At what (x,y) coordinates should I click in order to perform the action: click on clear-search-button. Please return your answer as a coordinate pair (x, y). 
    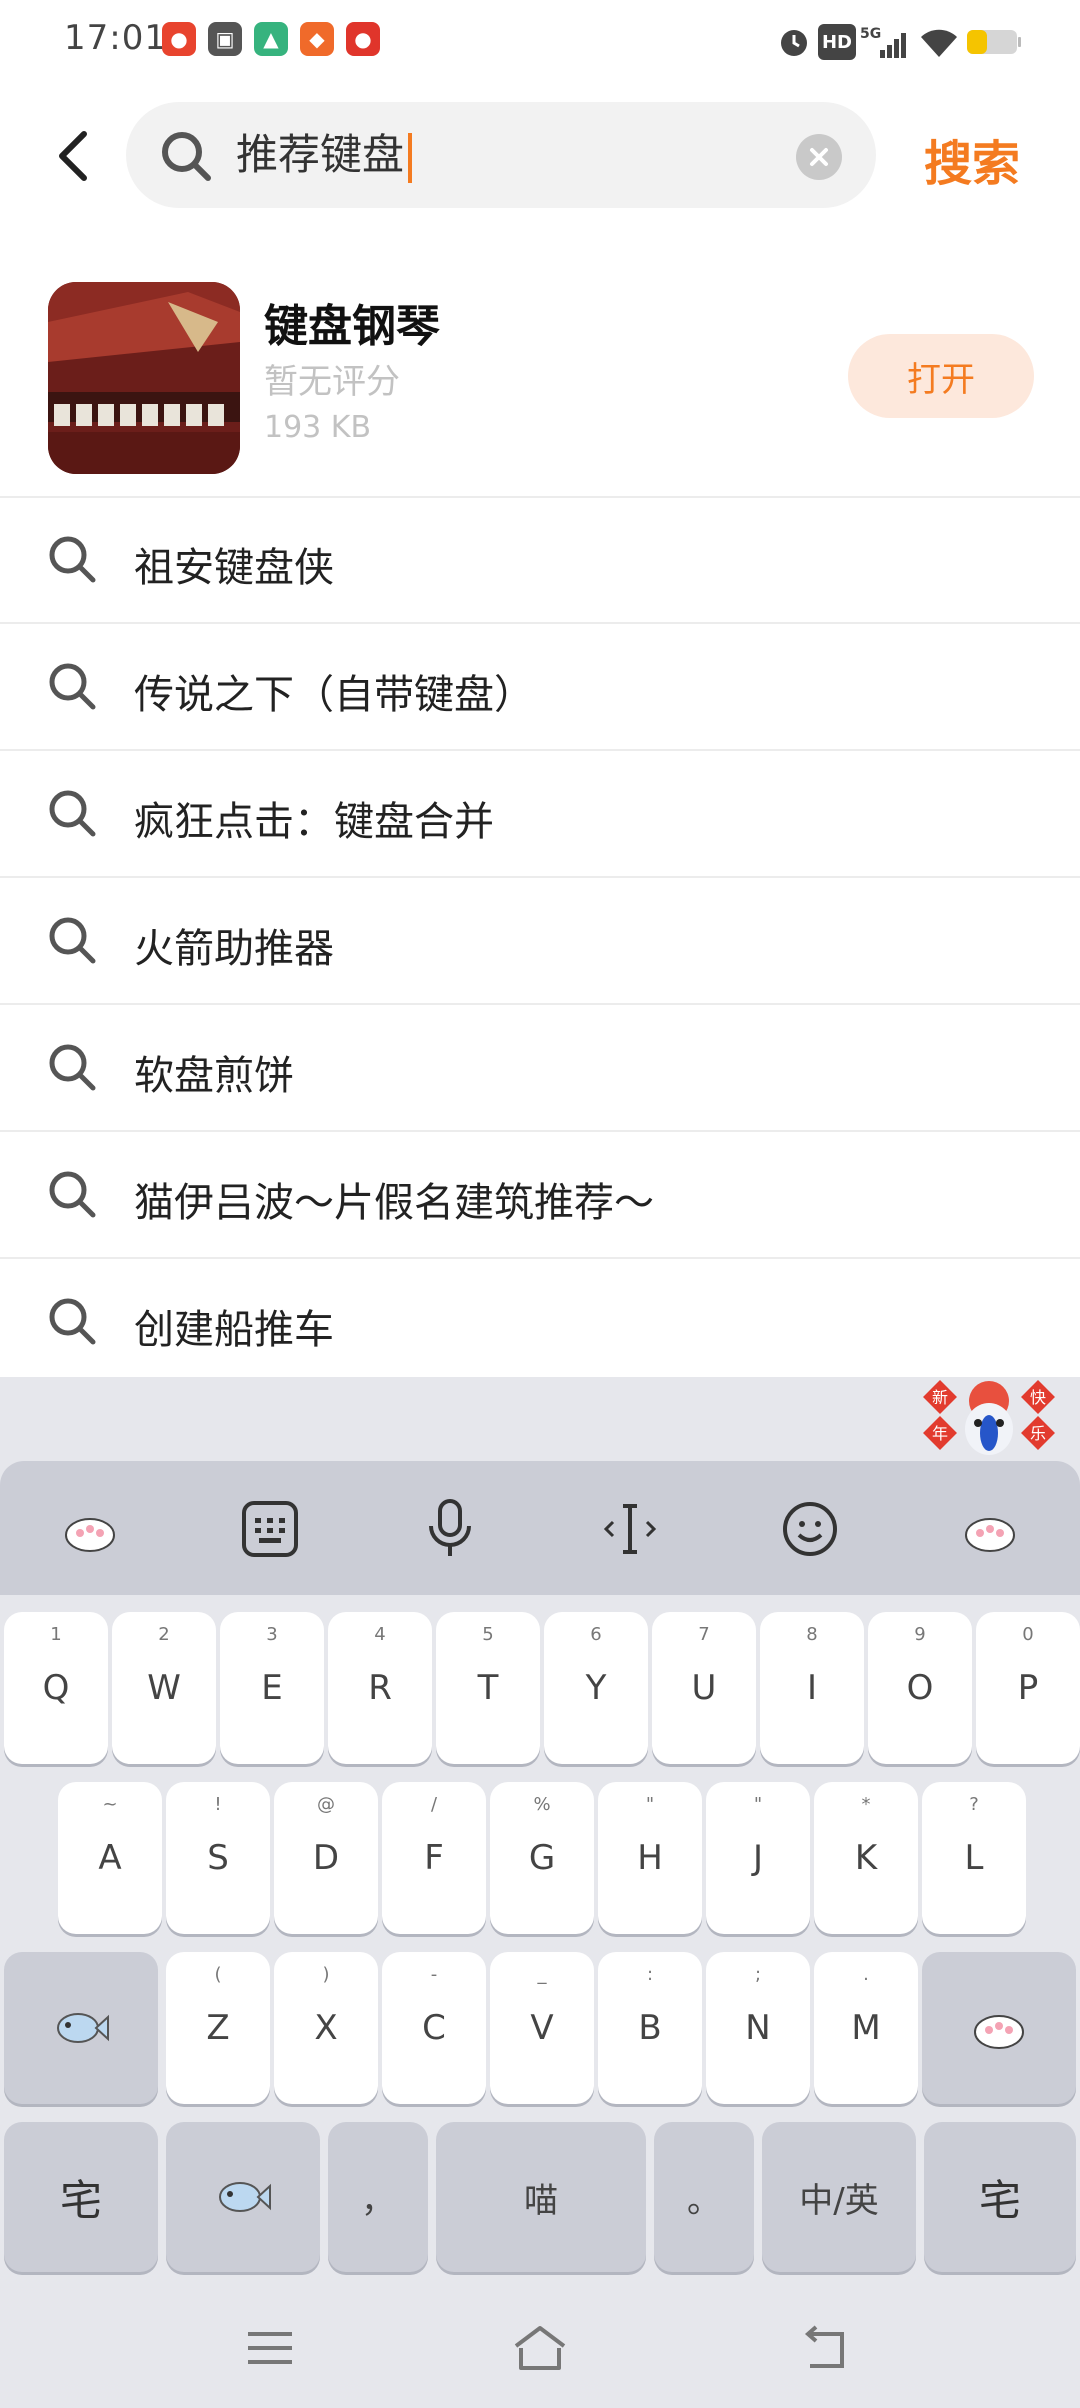
    Looking at the image, I should click on (819, 157).